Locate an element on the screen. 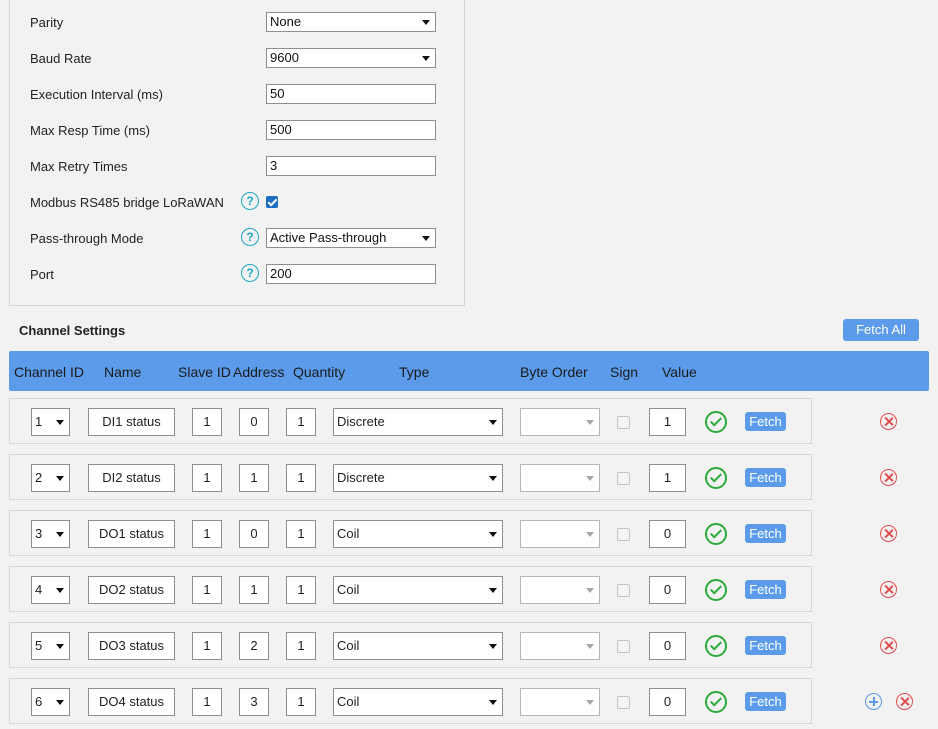 The height and width of the screenshot is (729, 938). baud-rate-select: 9600 is located at coordinates (351, 58).